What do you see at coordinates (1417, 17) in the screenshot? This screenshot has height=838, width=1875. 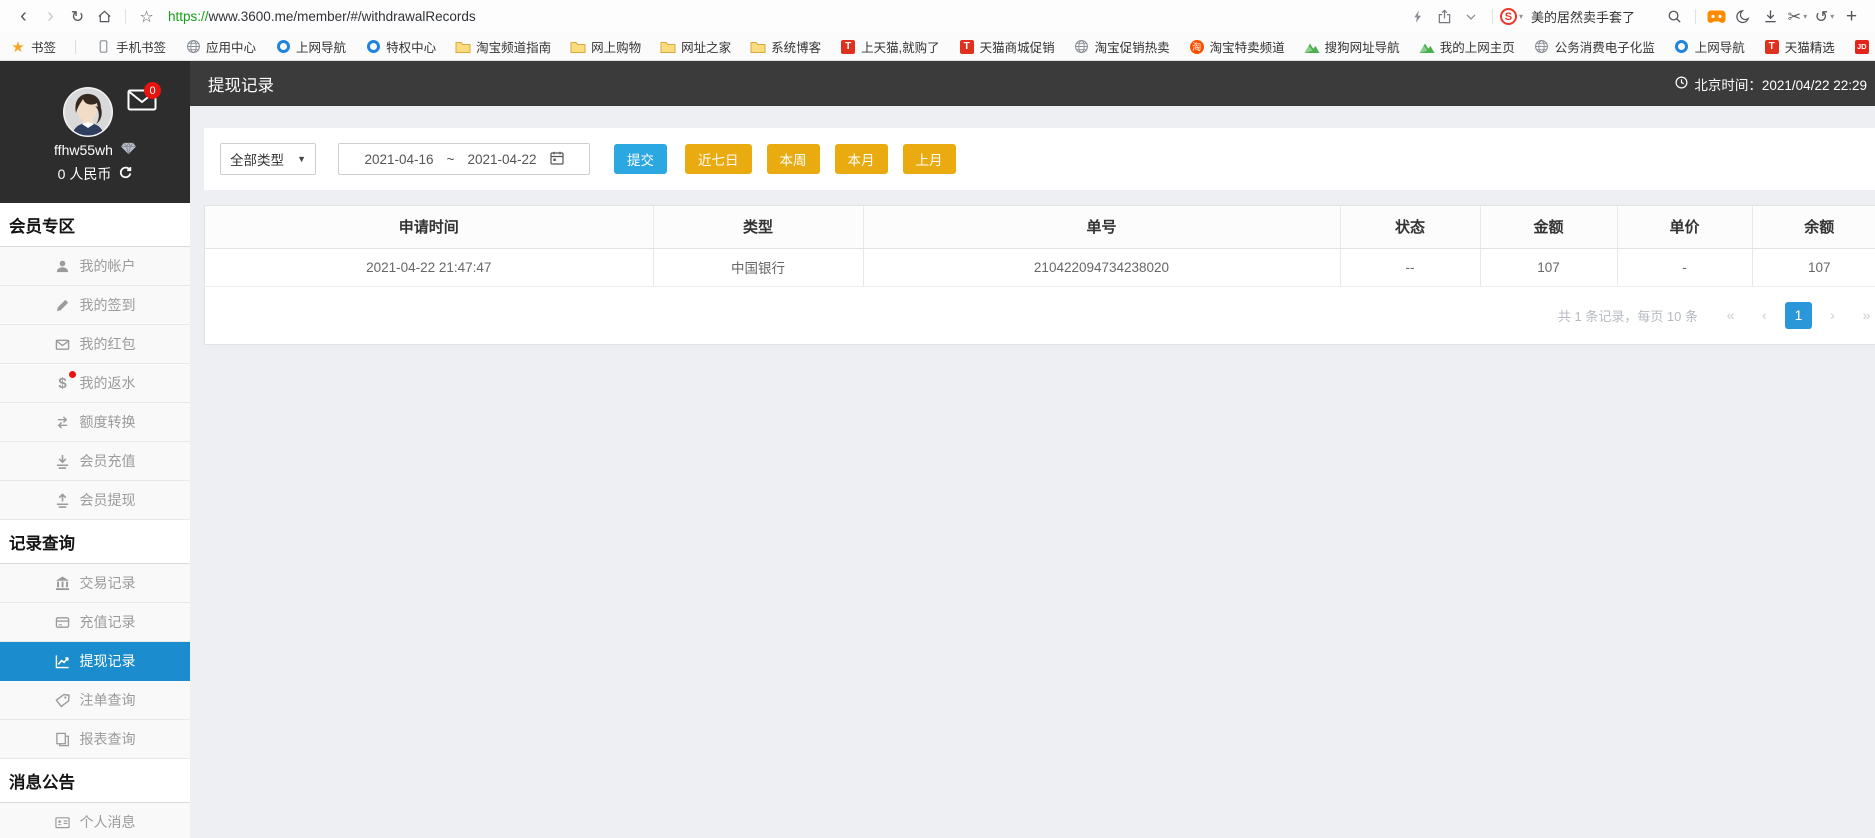 I see `lightning-icon` at bounding box center [1417, 17].